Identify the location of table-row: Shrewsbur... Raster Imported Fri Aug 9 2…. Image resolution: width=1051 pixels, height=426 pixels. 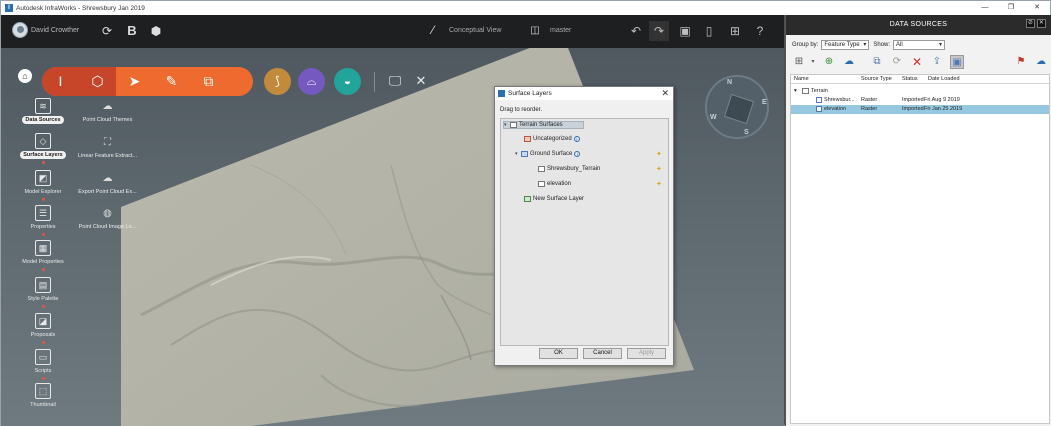
(920, 100).